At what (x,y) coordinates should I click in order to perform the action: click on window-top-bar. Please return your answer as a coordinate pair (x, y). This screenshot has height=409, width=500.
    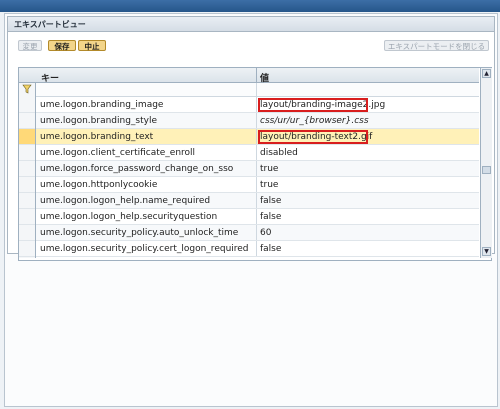
    Looking at the image, I should click on (250, 6).